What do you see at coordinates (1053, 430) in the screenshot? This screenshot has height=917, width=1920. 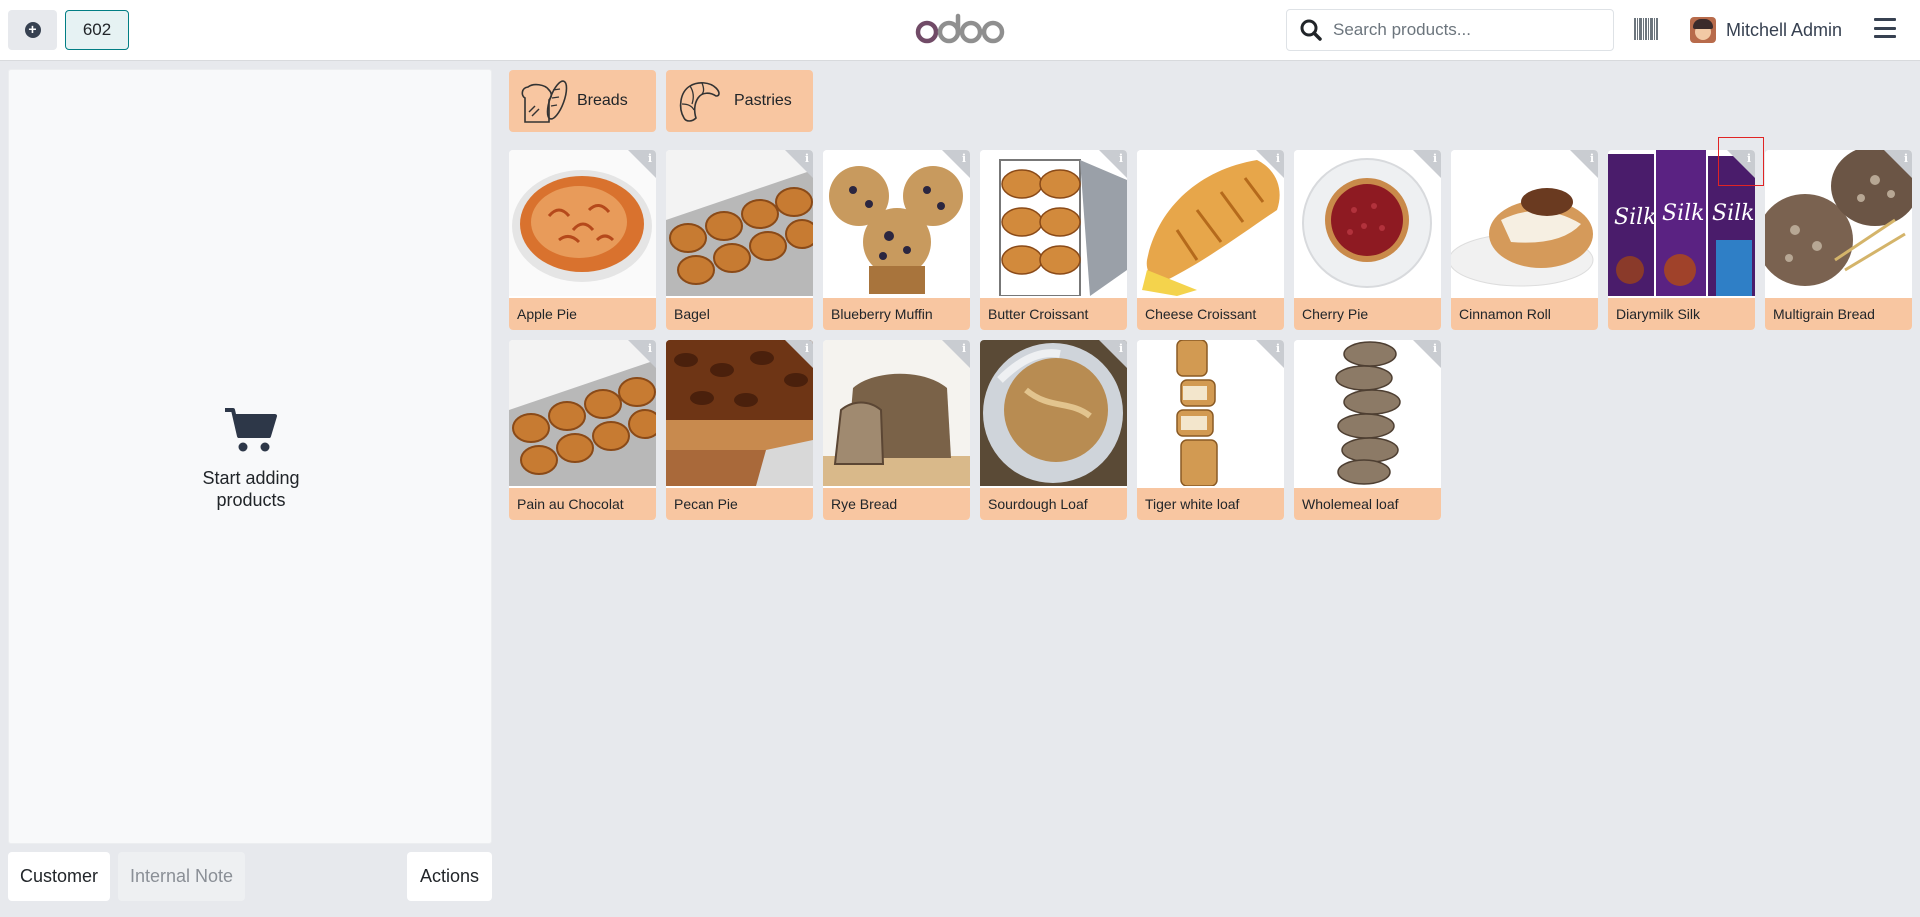 I see `product-card-sourdough-loaf: i Sourdough Loaf` at bounding box center [1053, 430].